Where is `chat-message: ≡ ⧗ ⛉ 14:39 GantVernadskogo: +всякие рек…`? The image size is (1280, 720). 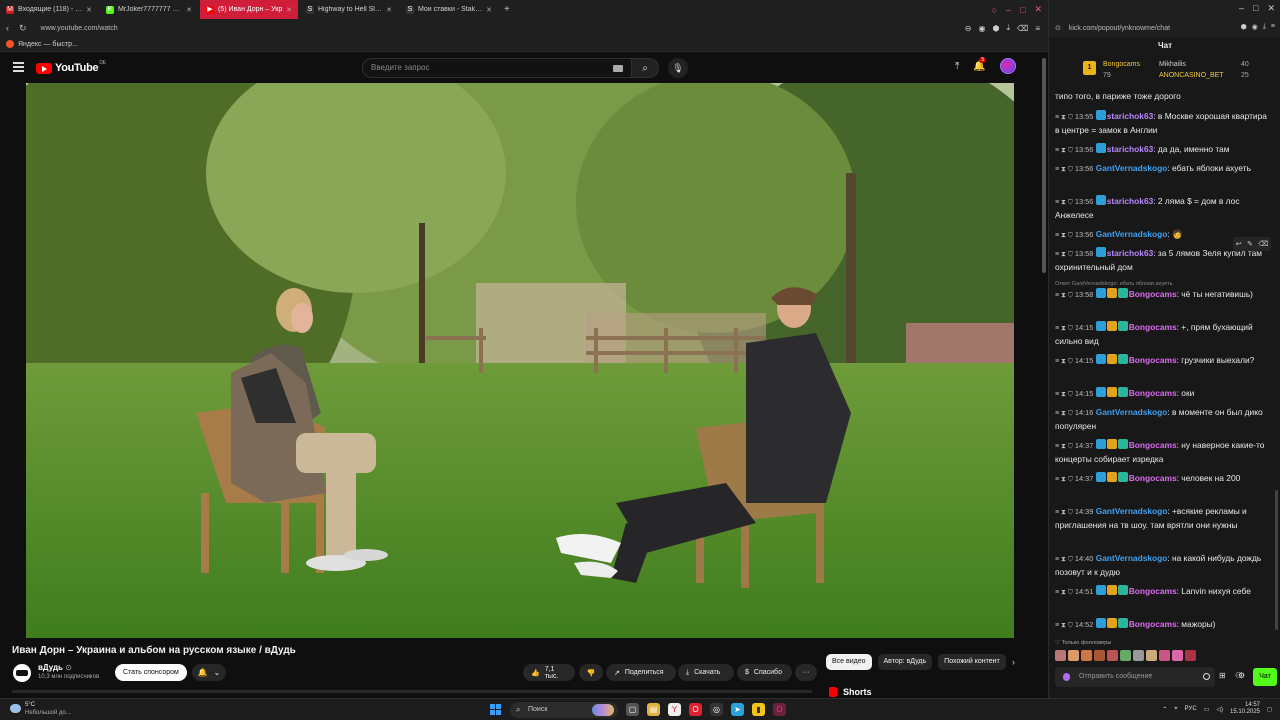
chat-message: ≡ ⧗ ⛉ 14:39 GantVernadskogo: +всякие рек… is located at coordinates (1164, 518).